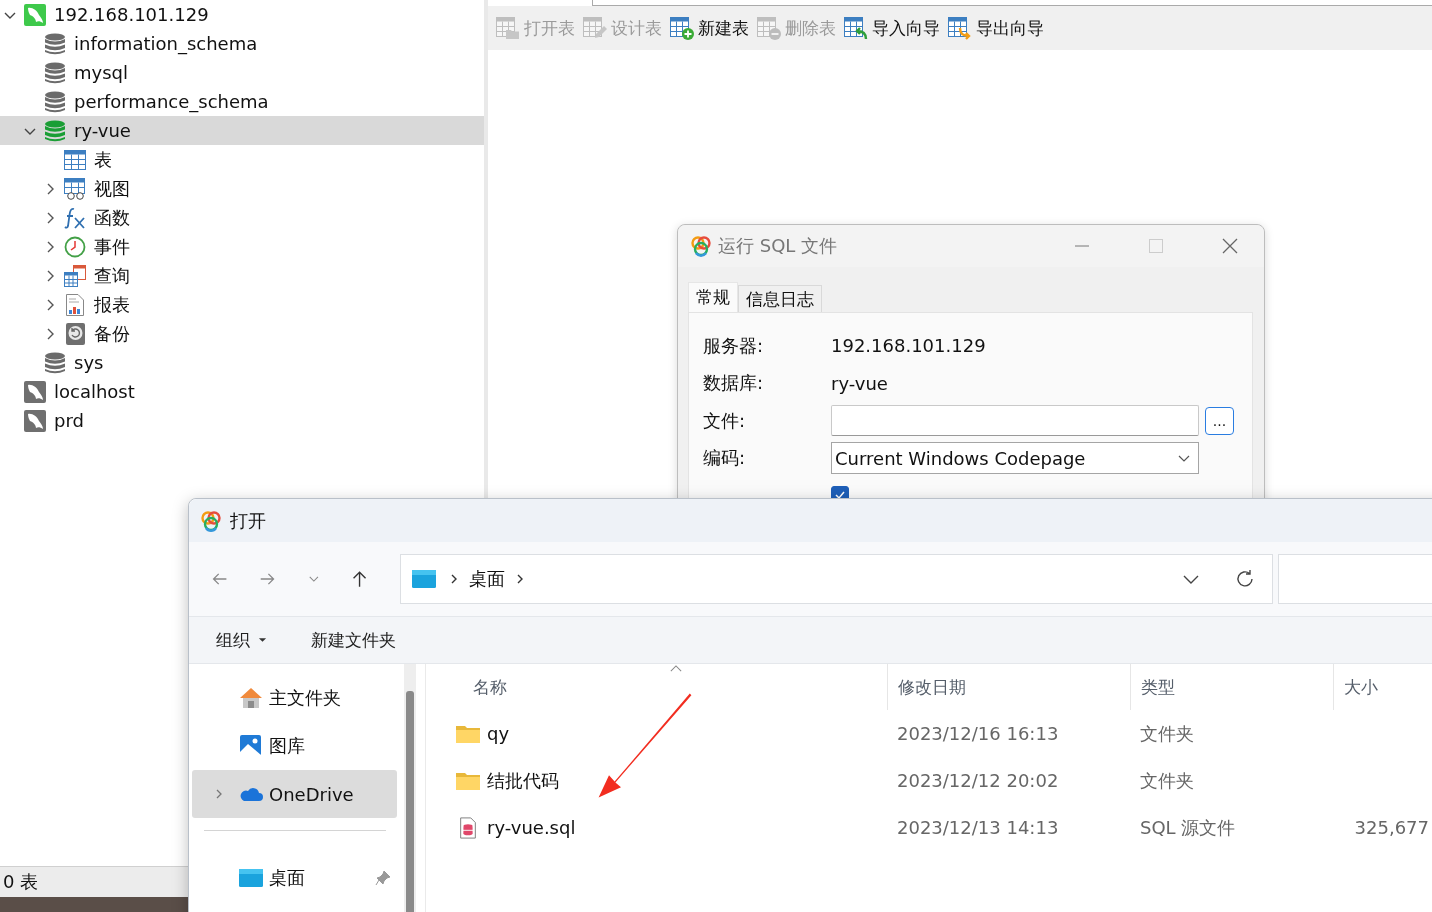 The width and height of the screenshot is (1432, 912). I want to click on tree-label: sys, so click(89, 362).